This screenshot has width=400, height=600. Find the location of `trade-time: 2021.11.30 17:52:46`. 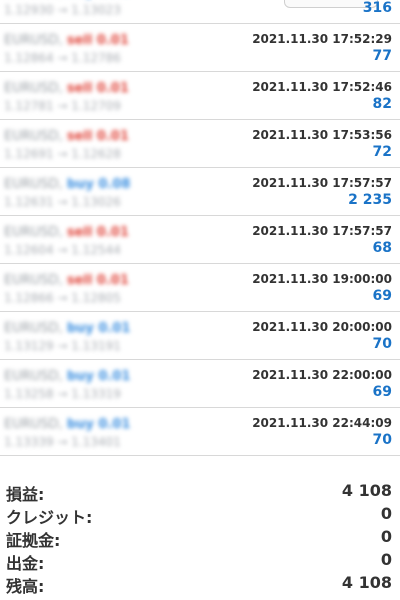

trade-time: 2021.11.30 17:52:46 is located at coordinates (322, 87).